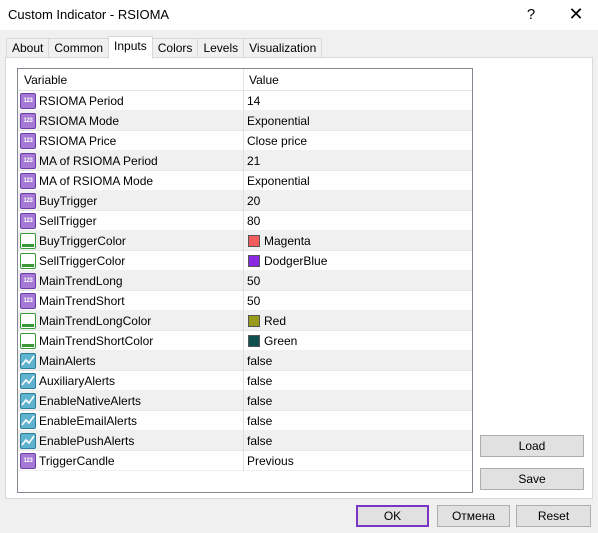 Image resolution: width=598 pixels, height=533 pixels. What do you see at coordinates (253, 221) in the screenshot?
I see `variable-value: 80` at bounding box center [253, 221].